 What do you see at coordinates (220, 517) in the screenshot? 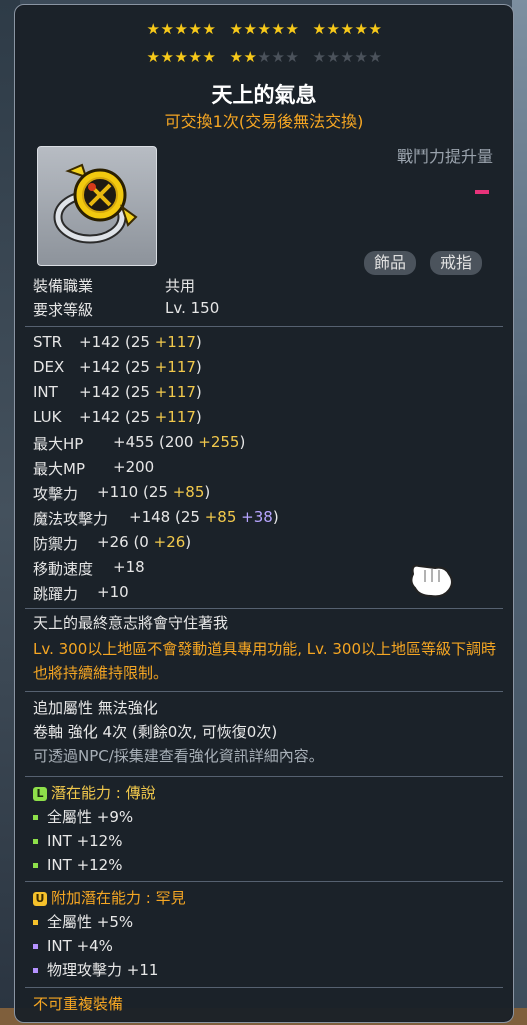
I see `stat-bonus: +85` at bounding box center [220, 517].